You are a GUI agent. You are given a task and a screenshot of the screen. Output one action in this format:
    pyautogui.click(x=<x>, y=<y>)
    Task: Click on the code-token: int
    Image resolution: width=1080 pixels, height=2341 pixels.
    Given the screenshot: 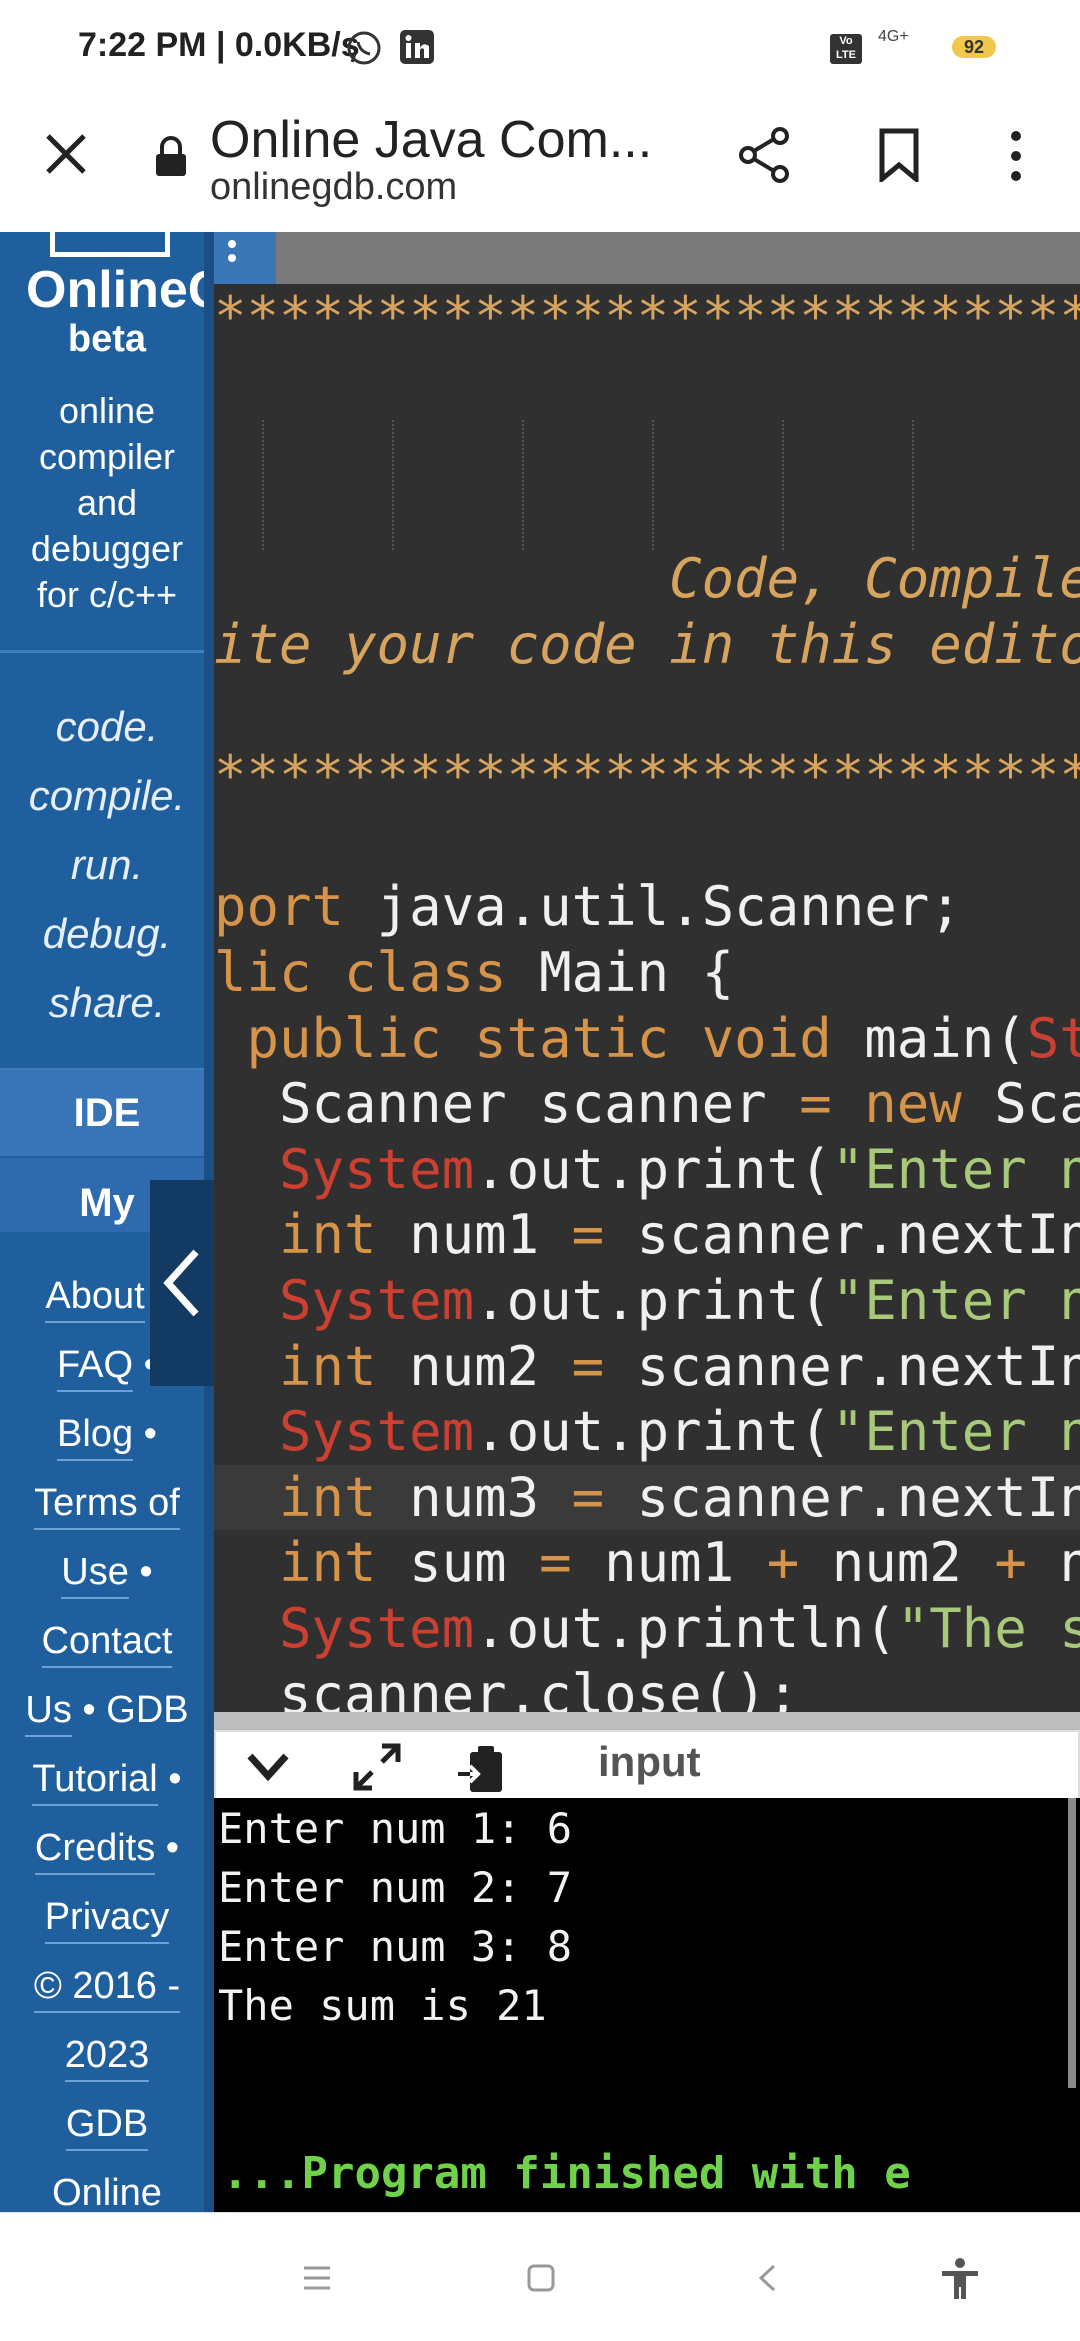 What is the action you would take?
    pyautogui.click(x=312, y=1366)
    